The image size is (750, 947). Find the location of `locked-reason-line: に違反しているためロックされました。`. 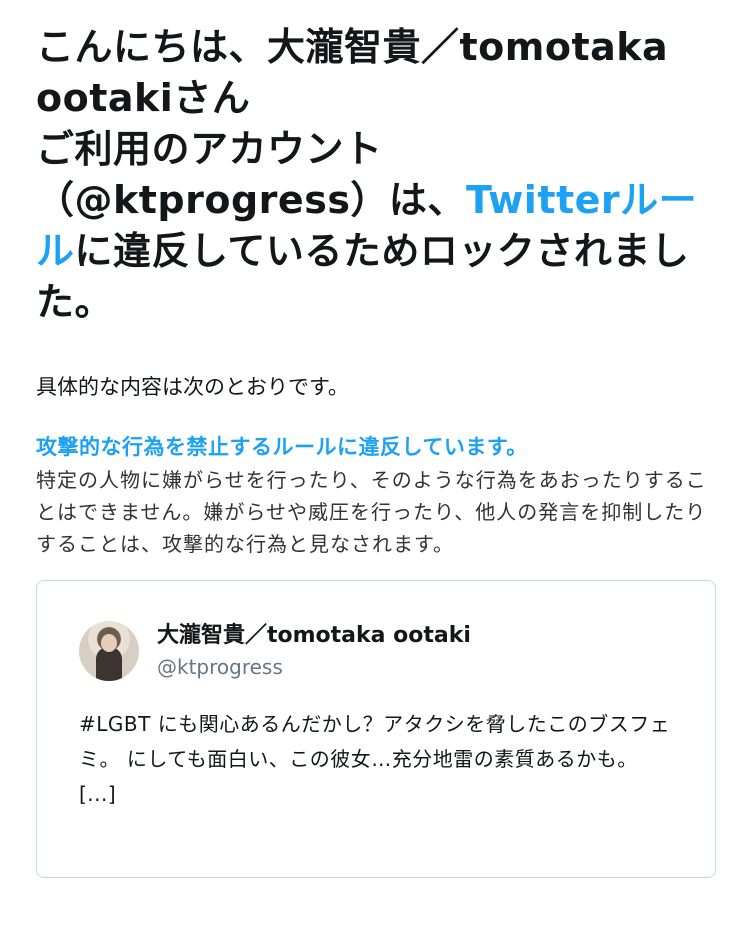

locked-reason-line: に違反しているためロックされました。 is located at coordinates (363, 276).